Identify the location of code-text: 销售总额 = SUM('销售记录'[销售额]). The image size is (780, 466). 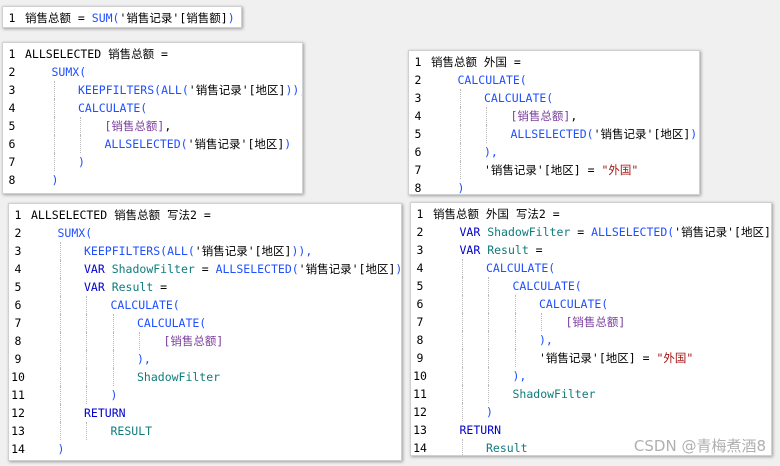
(130, 18).